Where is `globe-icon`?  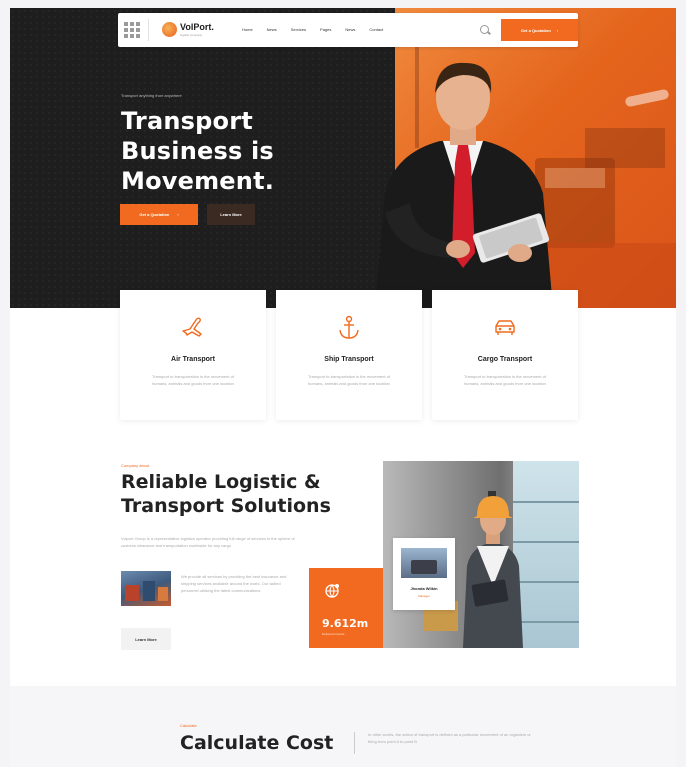 globe-icon is located at coordinates (332, 591).